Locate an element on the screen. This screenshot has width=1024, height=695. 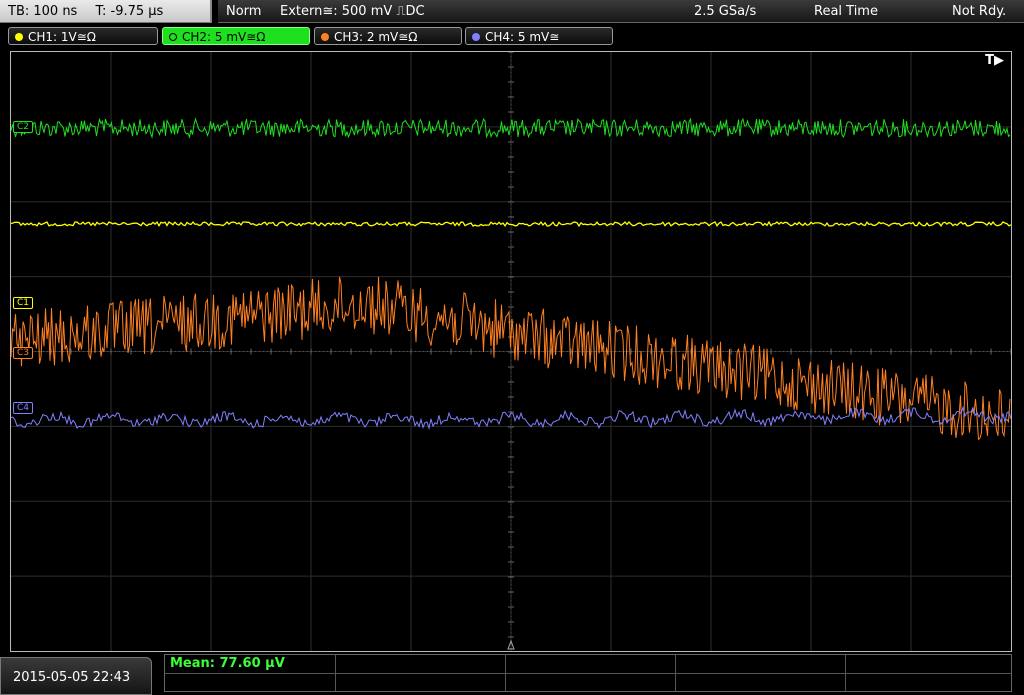
trigger-flag-icon: T▶ is located at coordinates (994, 60).